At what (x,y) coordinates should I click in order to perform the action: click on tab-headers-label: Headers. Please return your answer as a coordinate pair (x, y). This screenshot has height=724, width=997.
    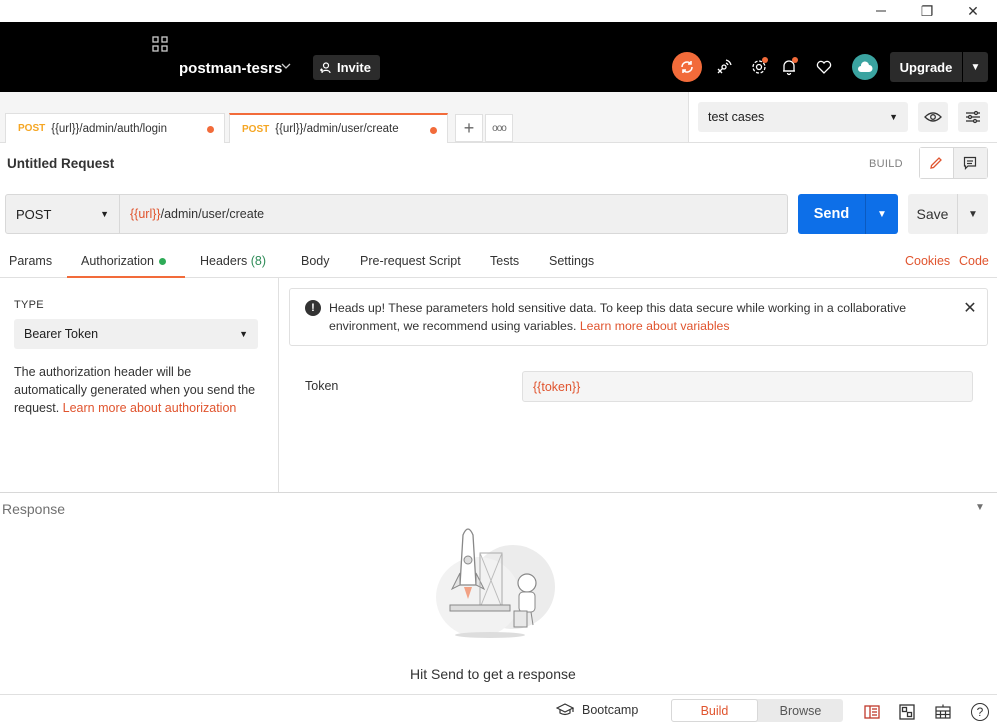
    Looking at the image, I should click on (224, 261).